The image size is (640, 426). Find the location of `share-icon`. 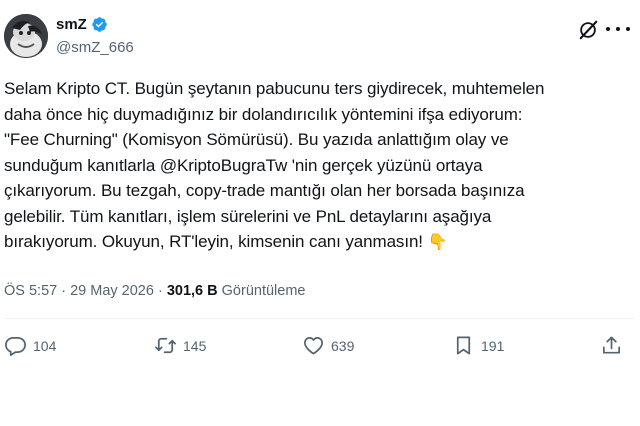

share-icon is located at coordinates (611, 345).